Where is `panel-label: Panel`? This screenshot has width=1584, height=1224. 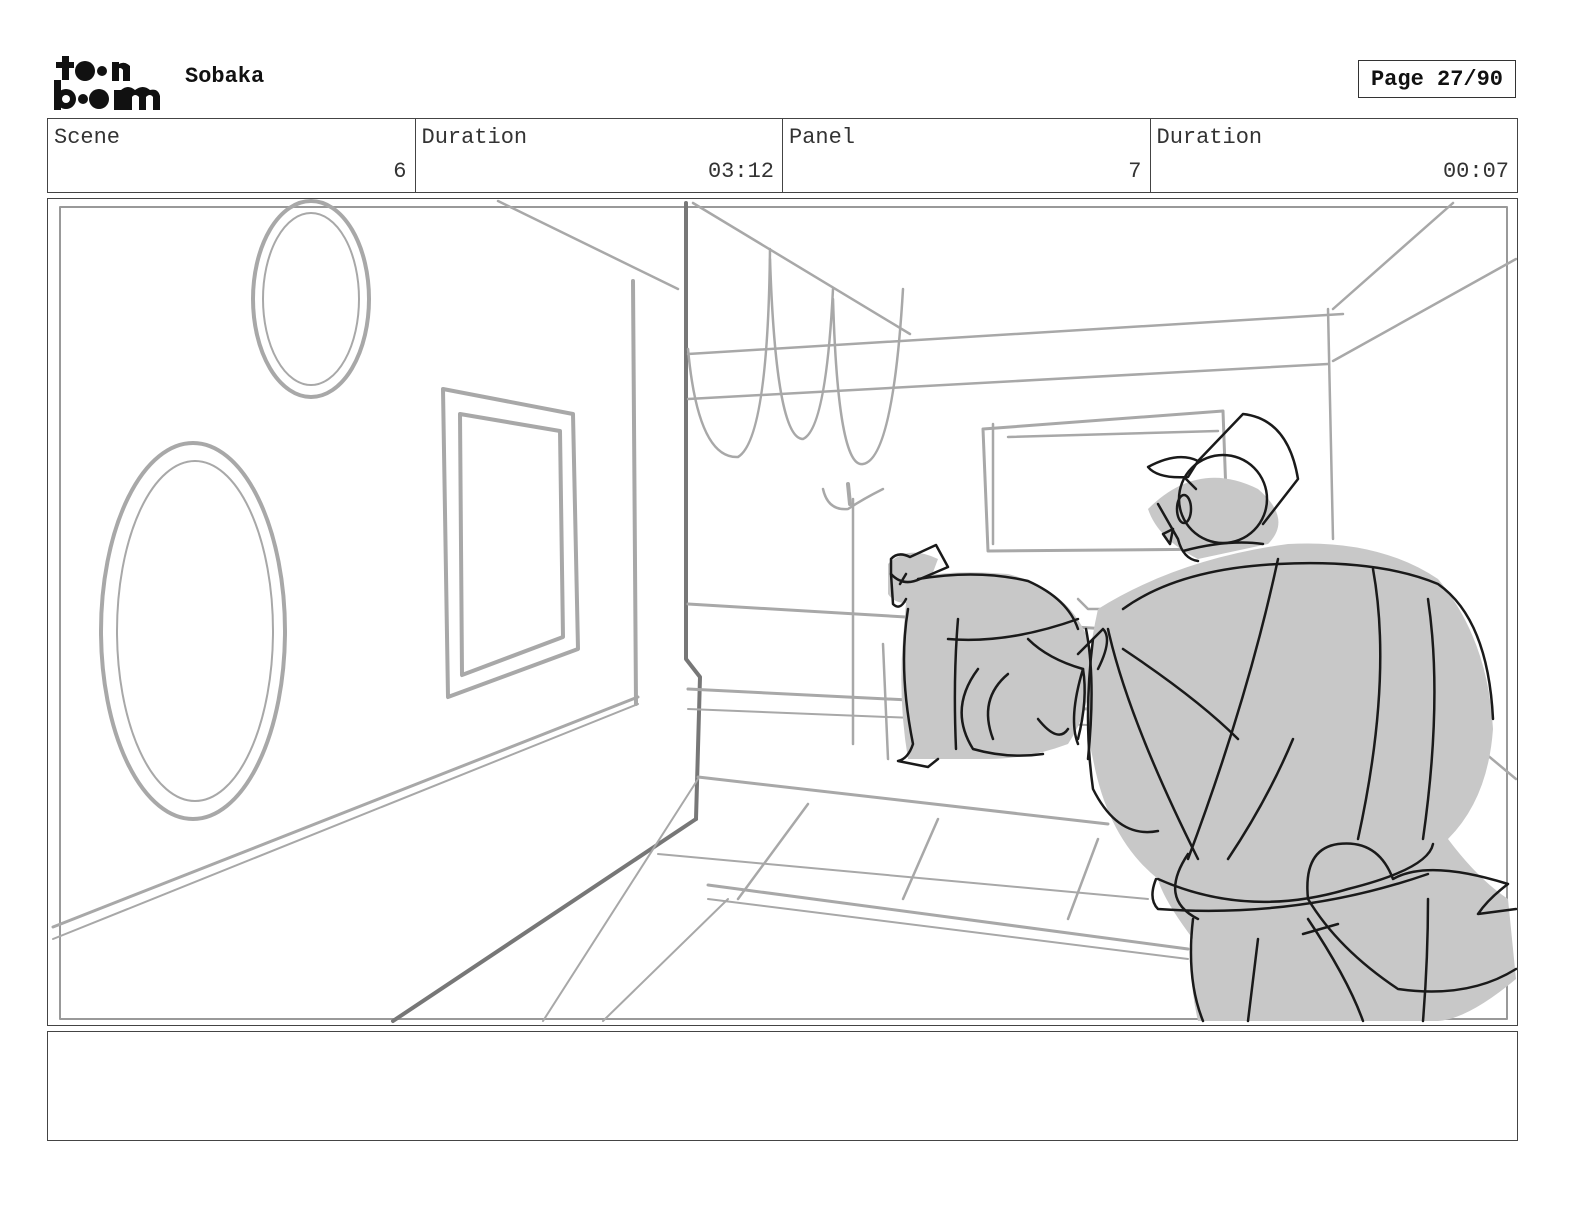
panel-label: Panel is located at coordinates (822, 137).